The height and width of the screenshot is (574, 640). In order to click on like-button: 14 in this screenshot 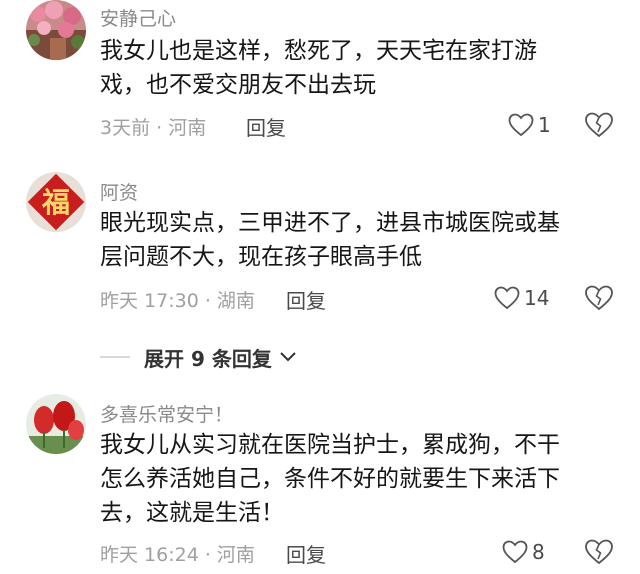, I will do `click(521, 298)`.